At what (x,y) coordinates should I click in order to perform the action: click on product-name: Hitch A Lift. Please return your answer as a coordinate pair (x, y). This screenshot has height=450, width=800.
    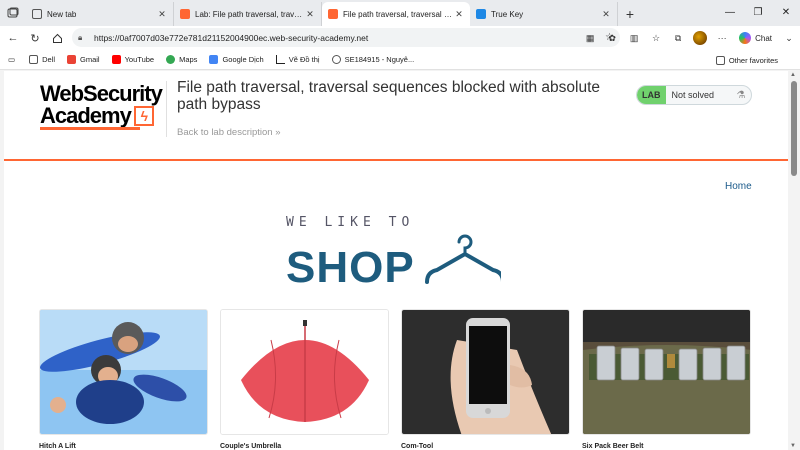
    Looking at the image, I should click on (57, 446).